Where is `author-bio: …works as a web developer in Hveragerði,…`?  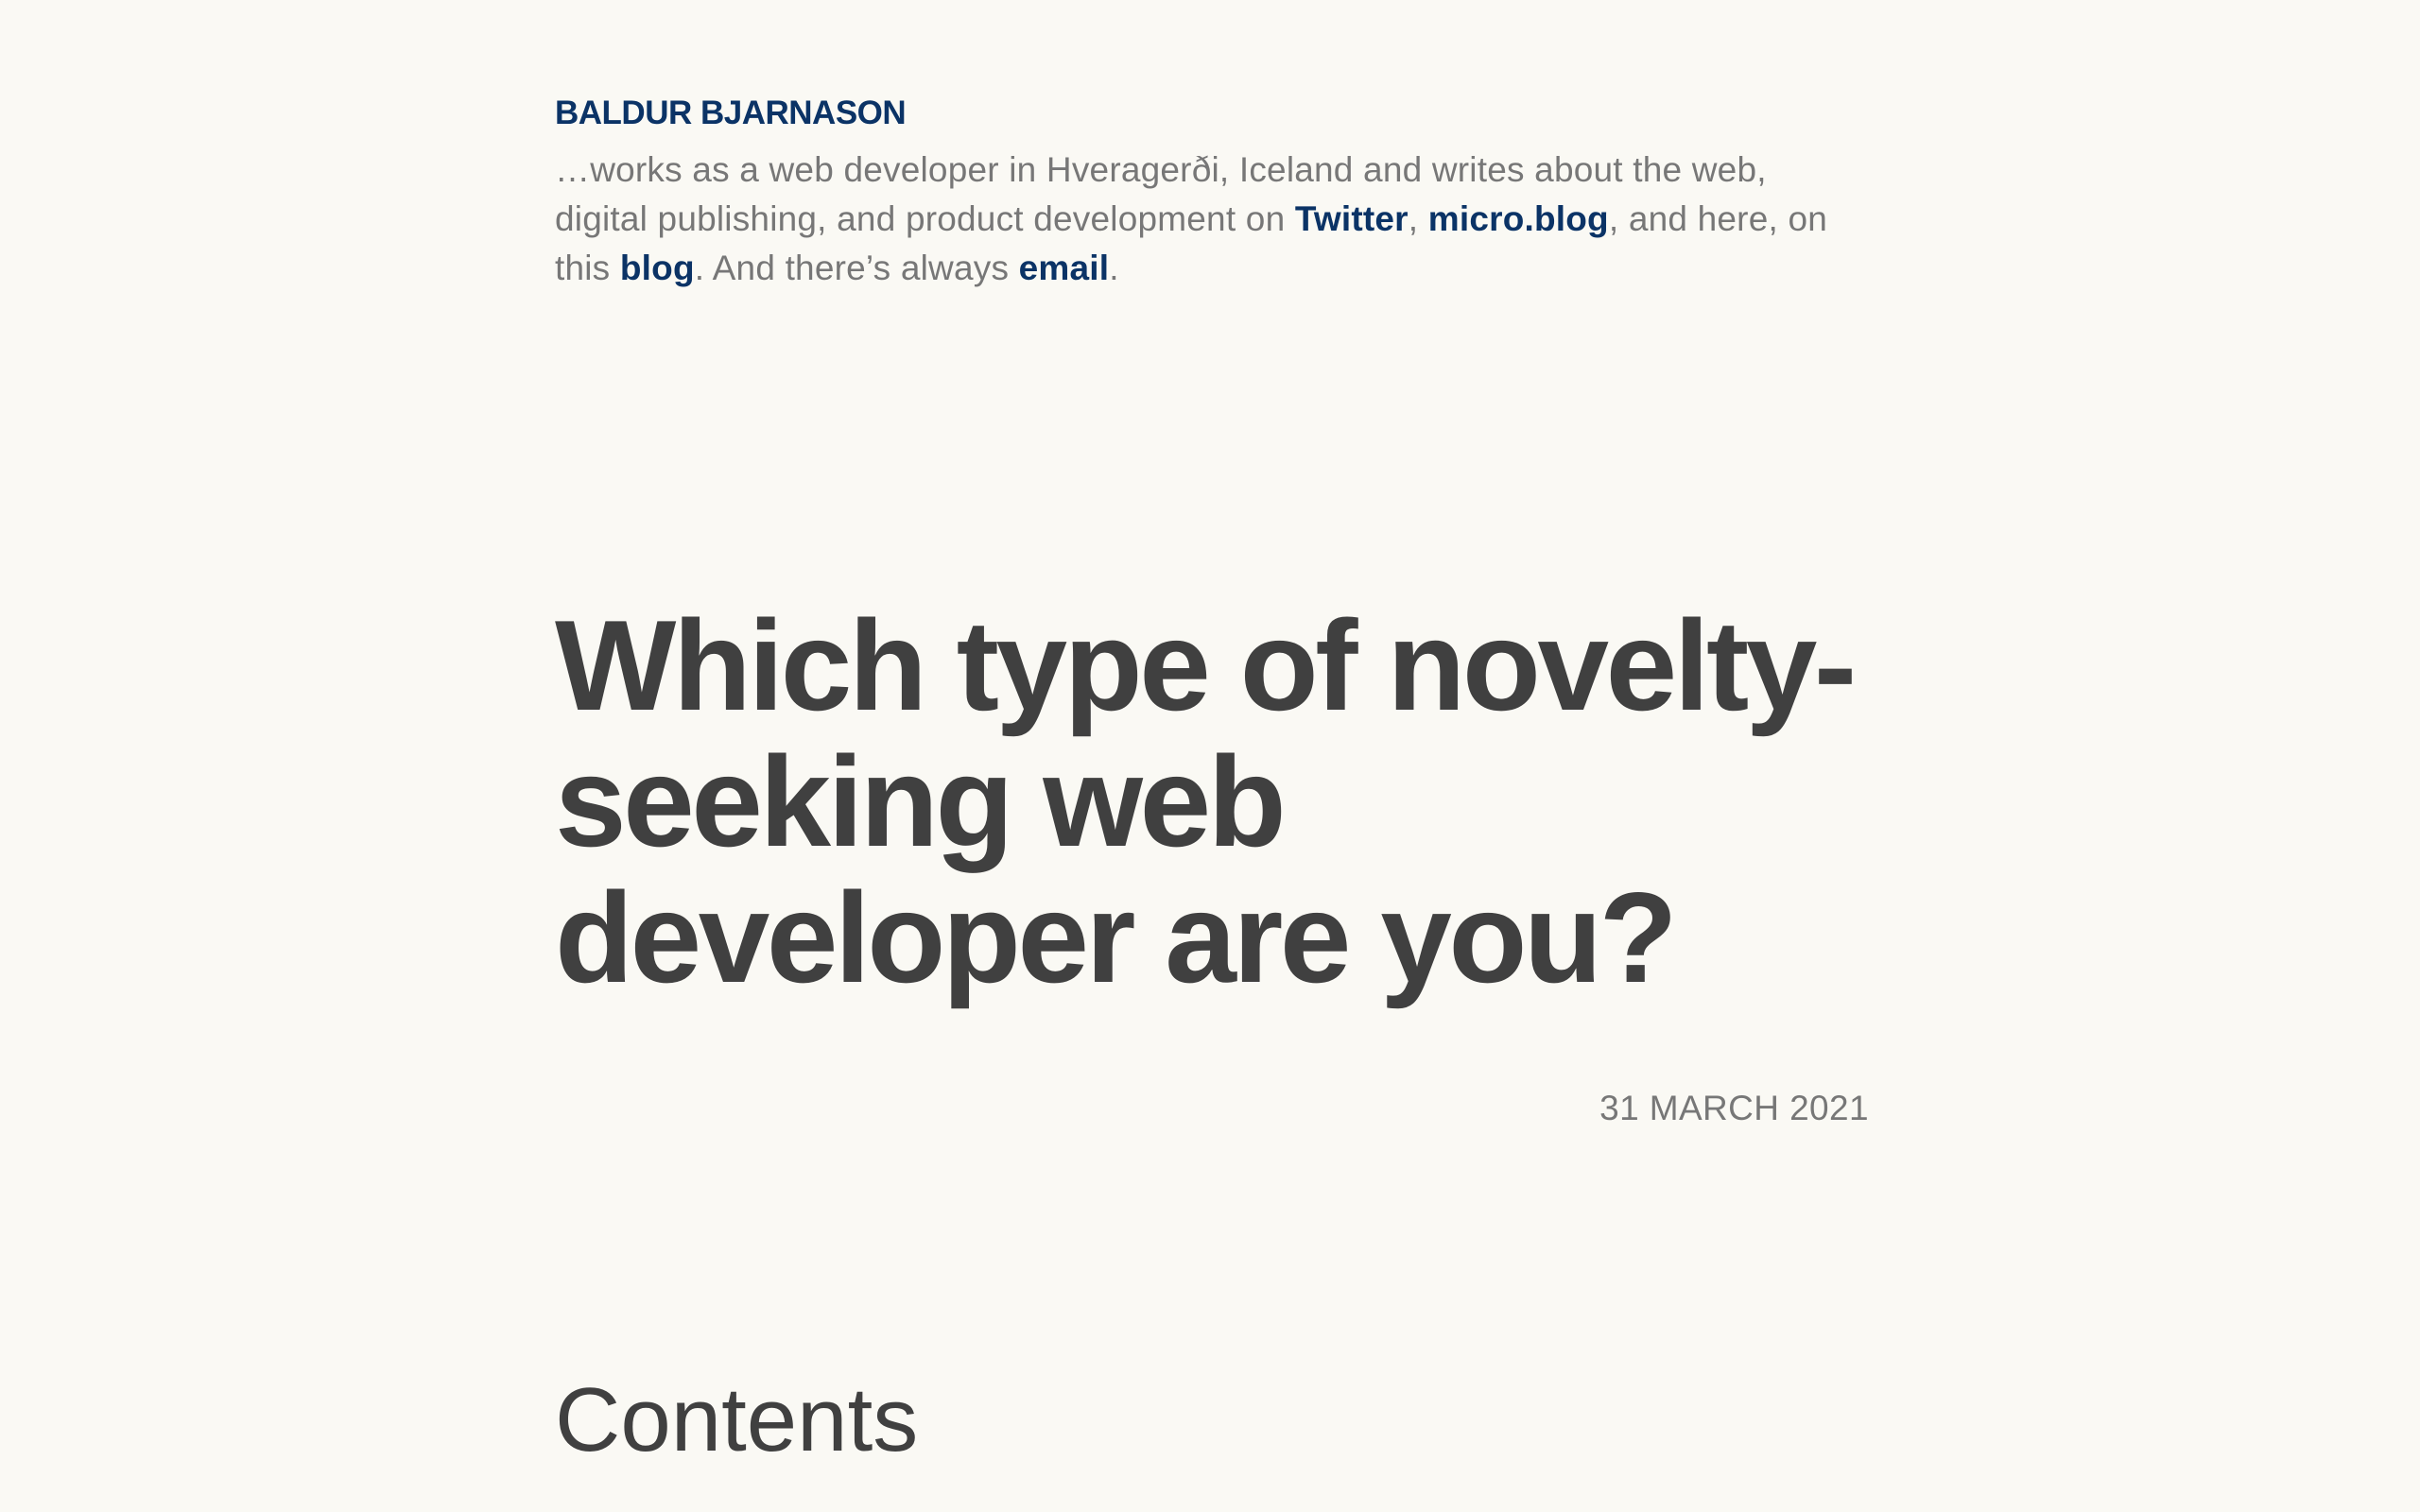 author-bio: …works as a web developer in Hveragerði,… is located at coordinates (1212, 219).